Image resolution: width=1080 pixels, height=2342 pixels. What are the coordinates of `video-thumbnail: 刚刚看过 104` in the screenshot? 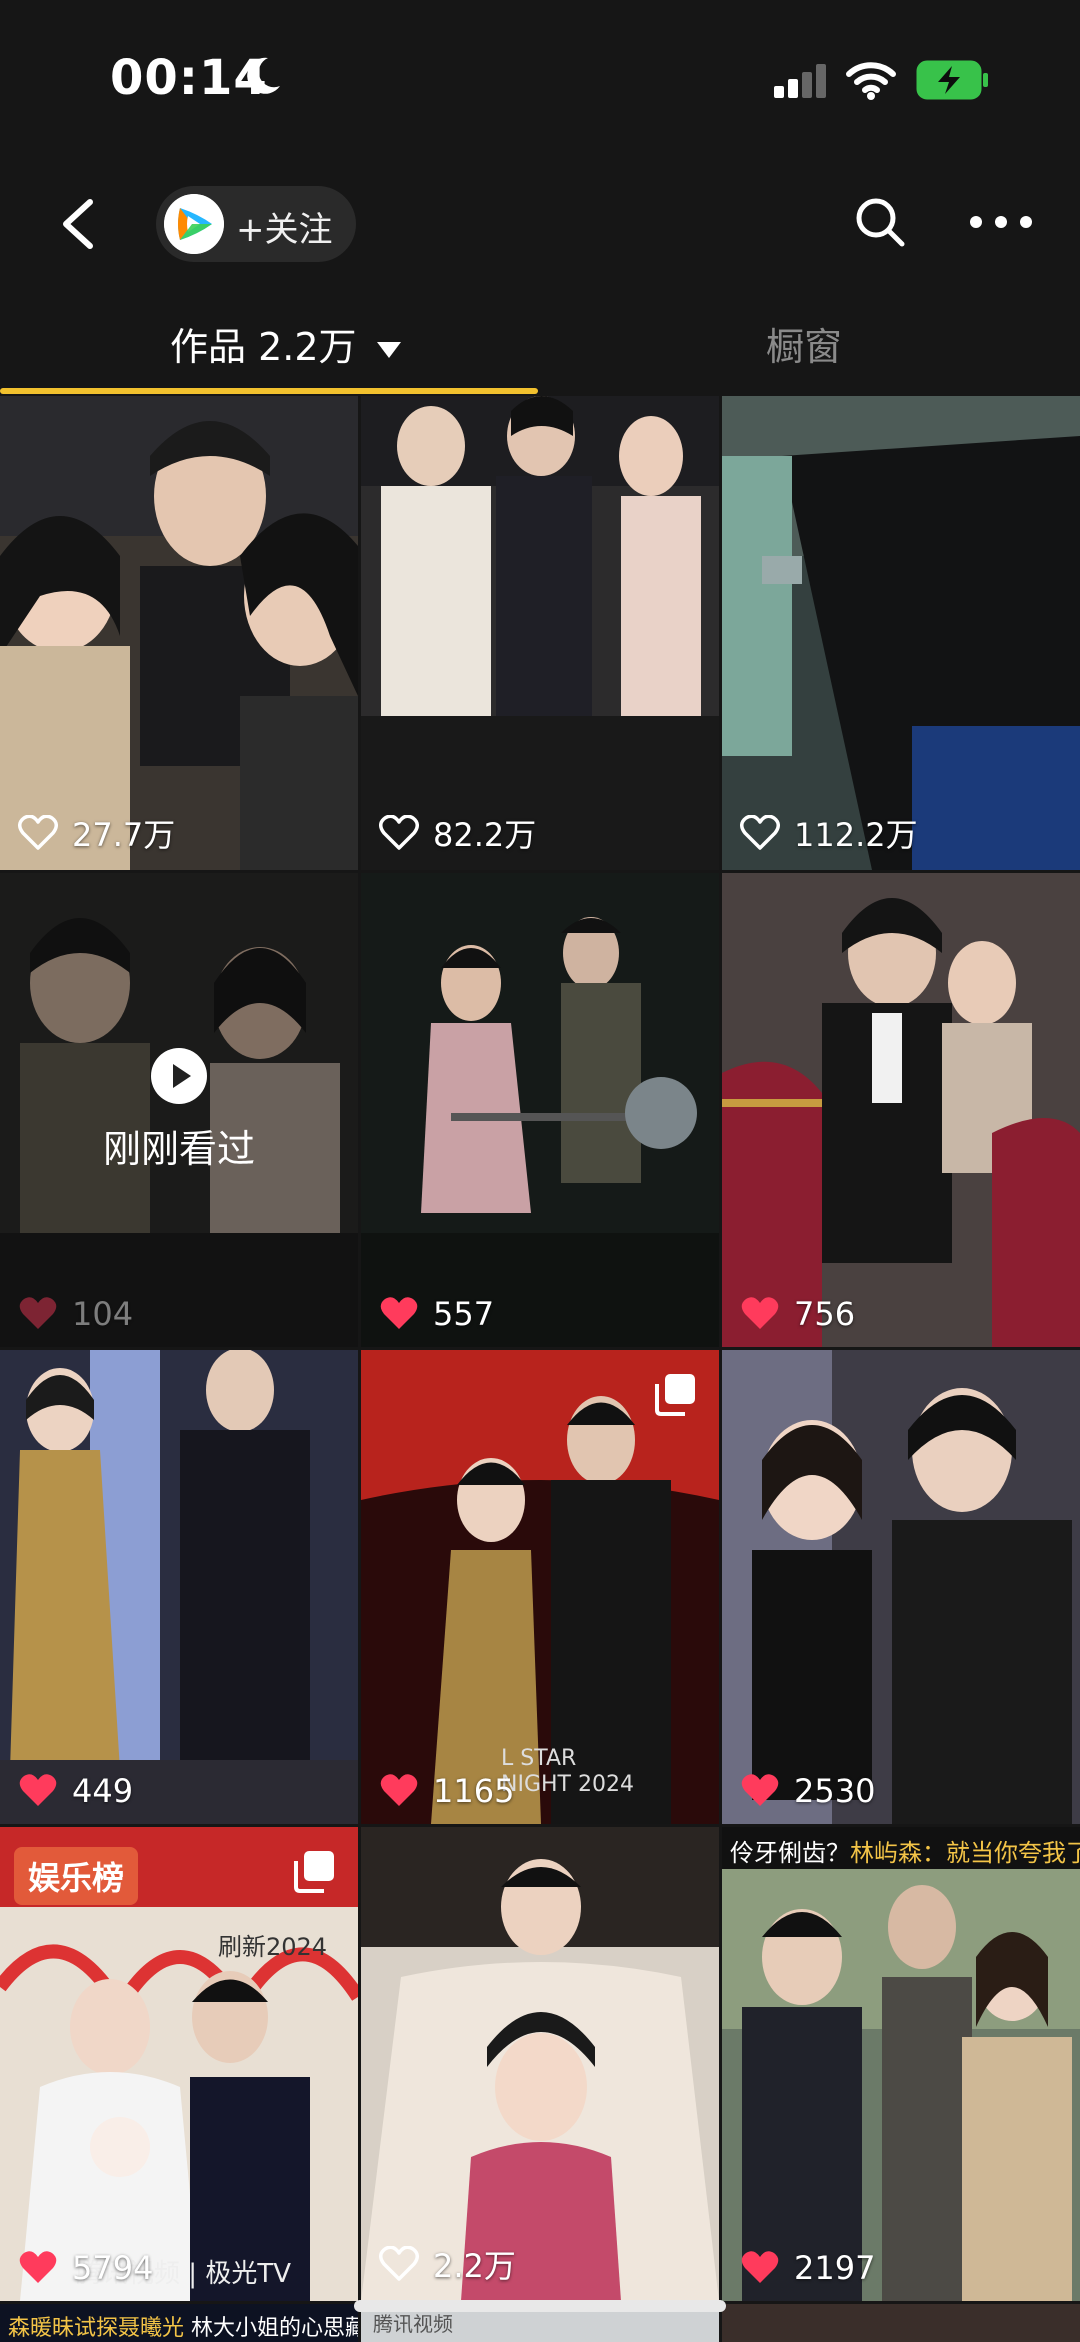 It's located at (179, 1110).